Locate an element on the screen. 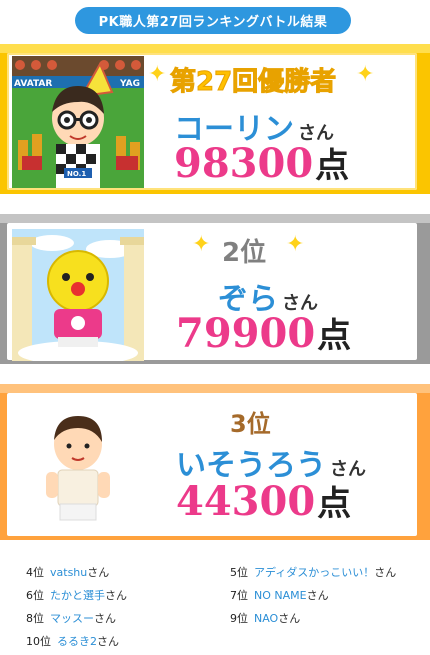 The width and height of the screenshot is (430, 655). list-item: 6位 たかと選手さん is located at coordinates (76, 596).